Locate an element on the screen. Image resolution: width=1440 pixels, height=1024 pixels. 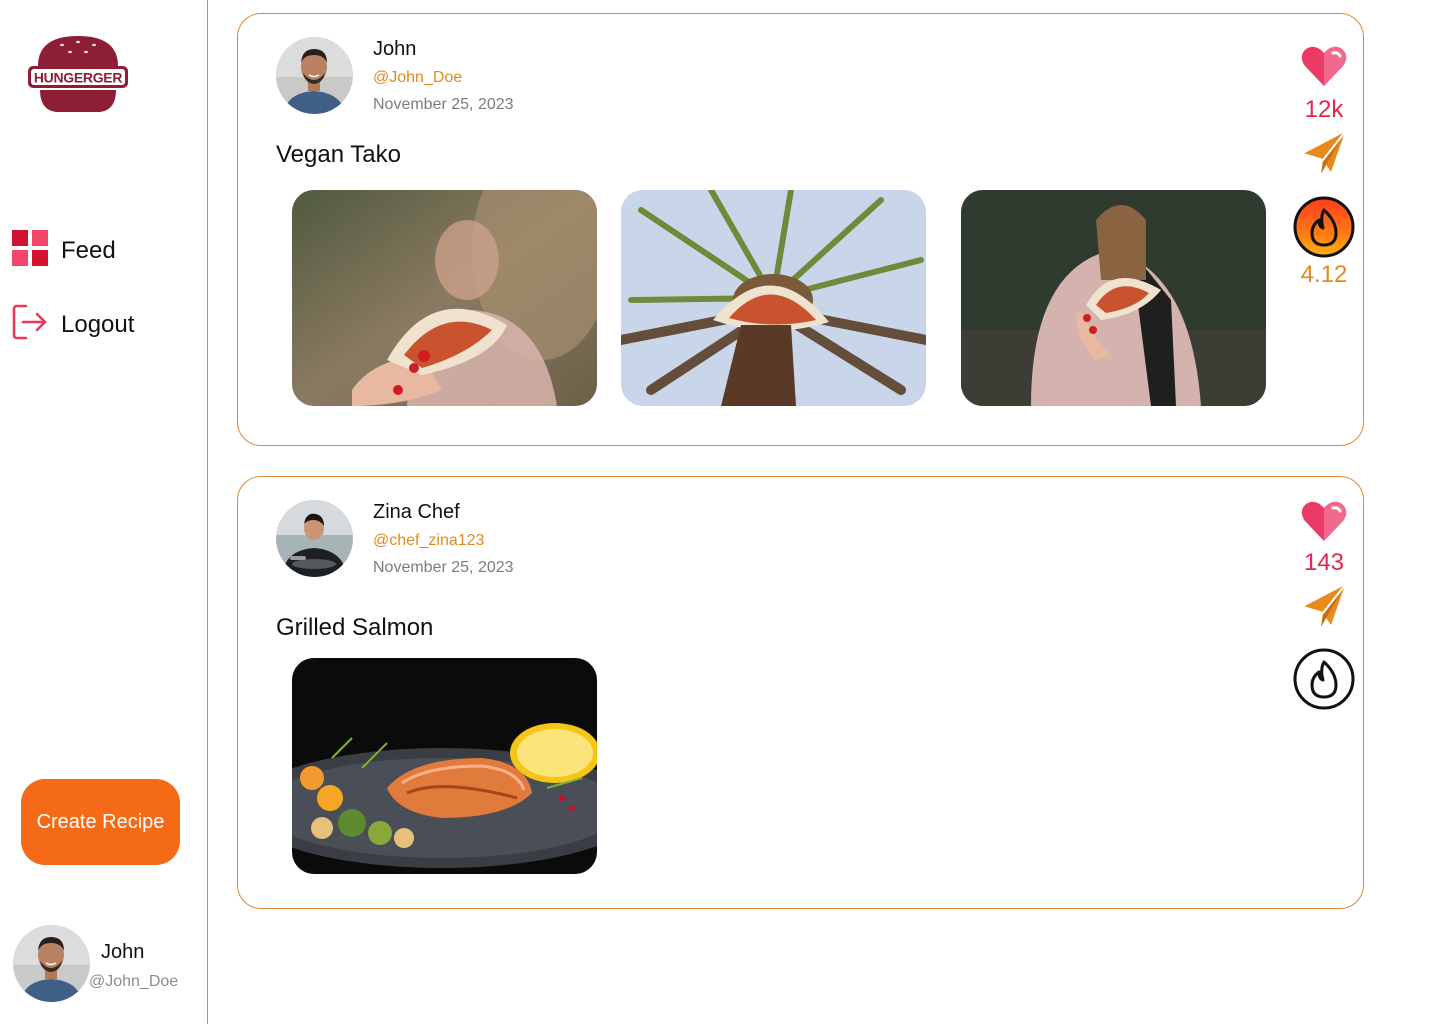
nav-feed-label: Feed is located at coordinates (88, 250).